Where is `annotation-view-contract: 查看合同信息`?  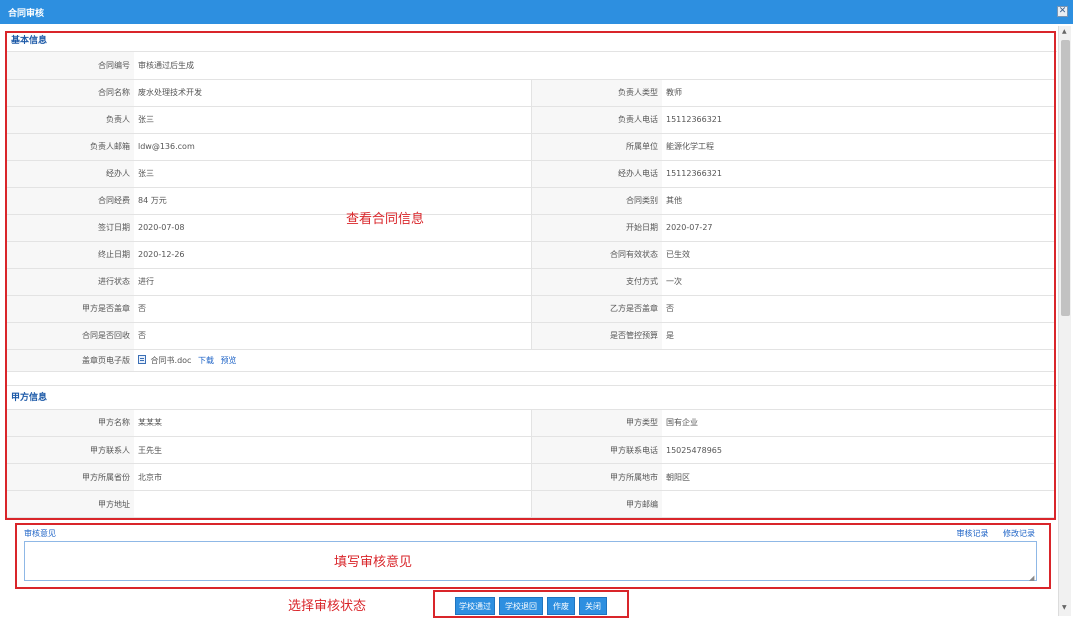
annotation-view-contract: 查看合同信息 is located at coordinates (385, 219).